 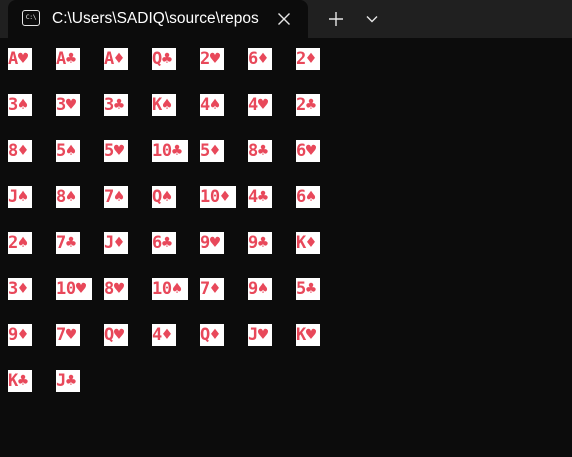 What do you see at coordinates (68, 243) in the screenshot?
I see `card: 7♣` at bounding box center [68, 243].